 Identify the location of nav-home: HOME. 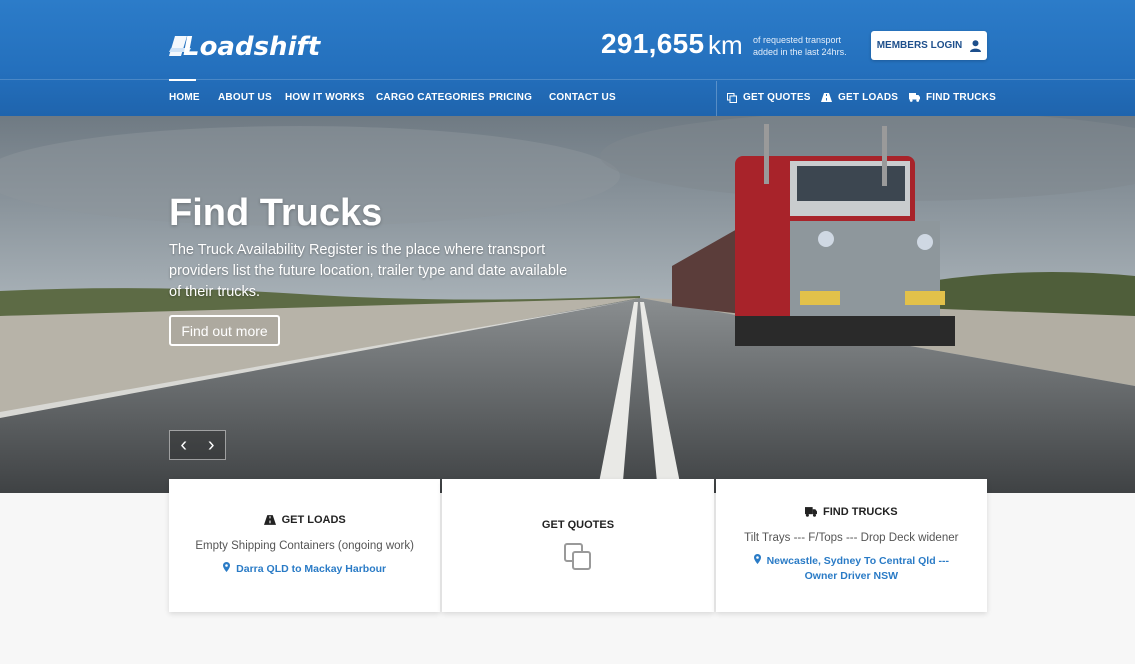
(184, 91).